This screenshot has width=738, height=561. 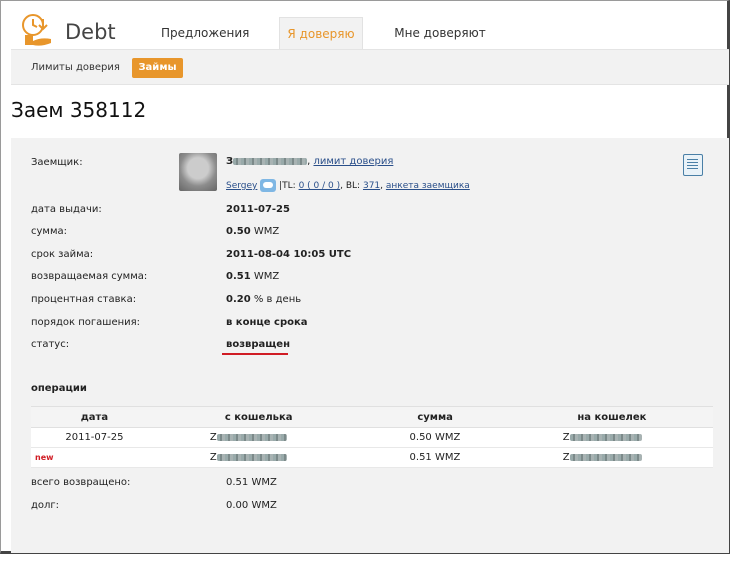 I want to click on repay-order-label: порядок погашения:, so click(x=86, y=322).